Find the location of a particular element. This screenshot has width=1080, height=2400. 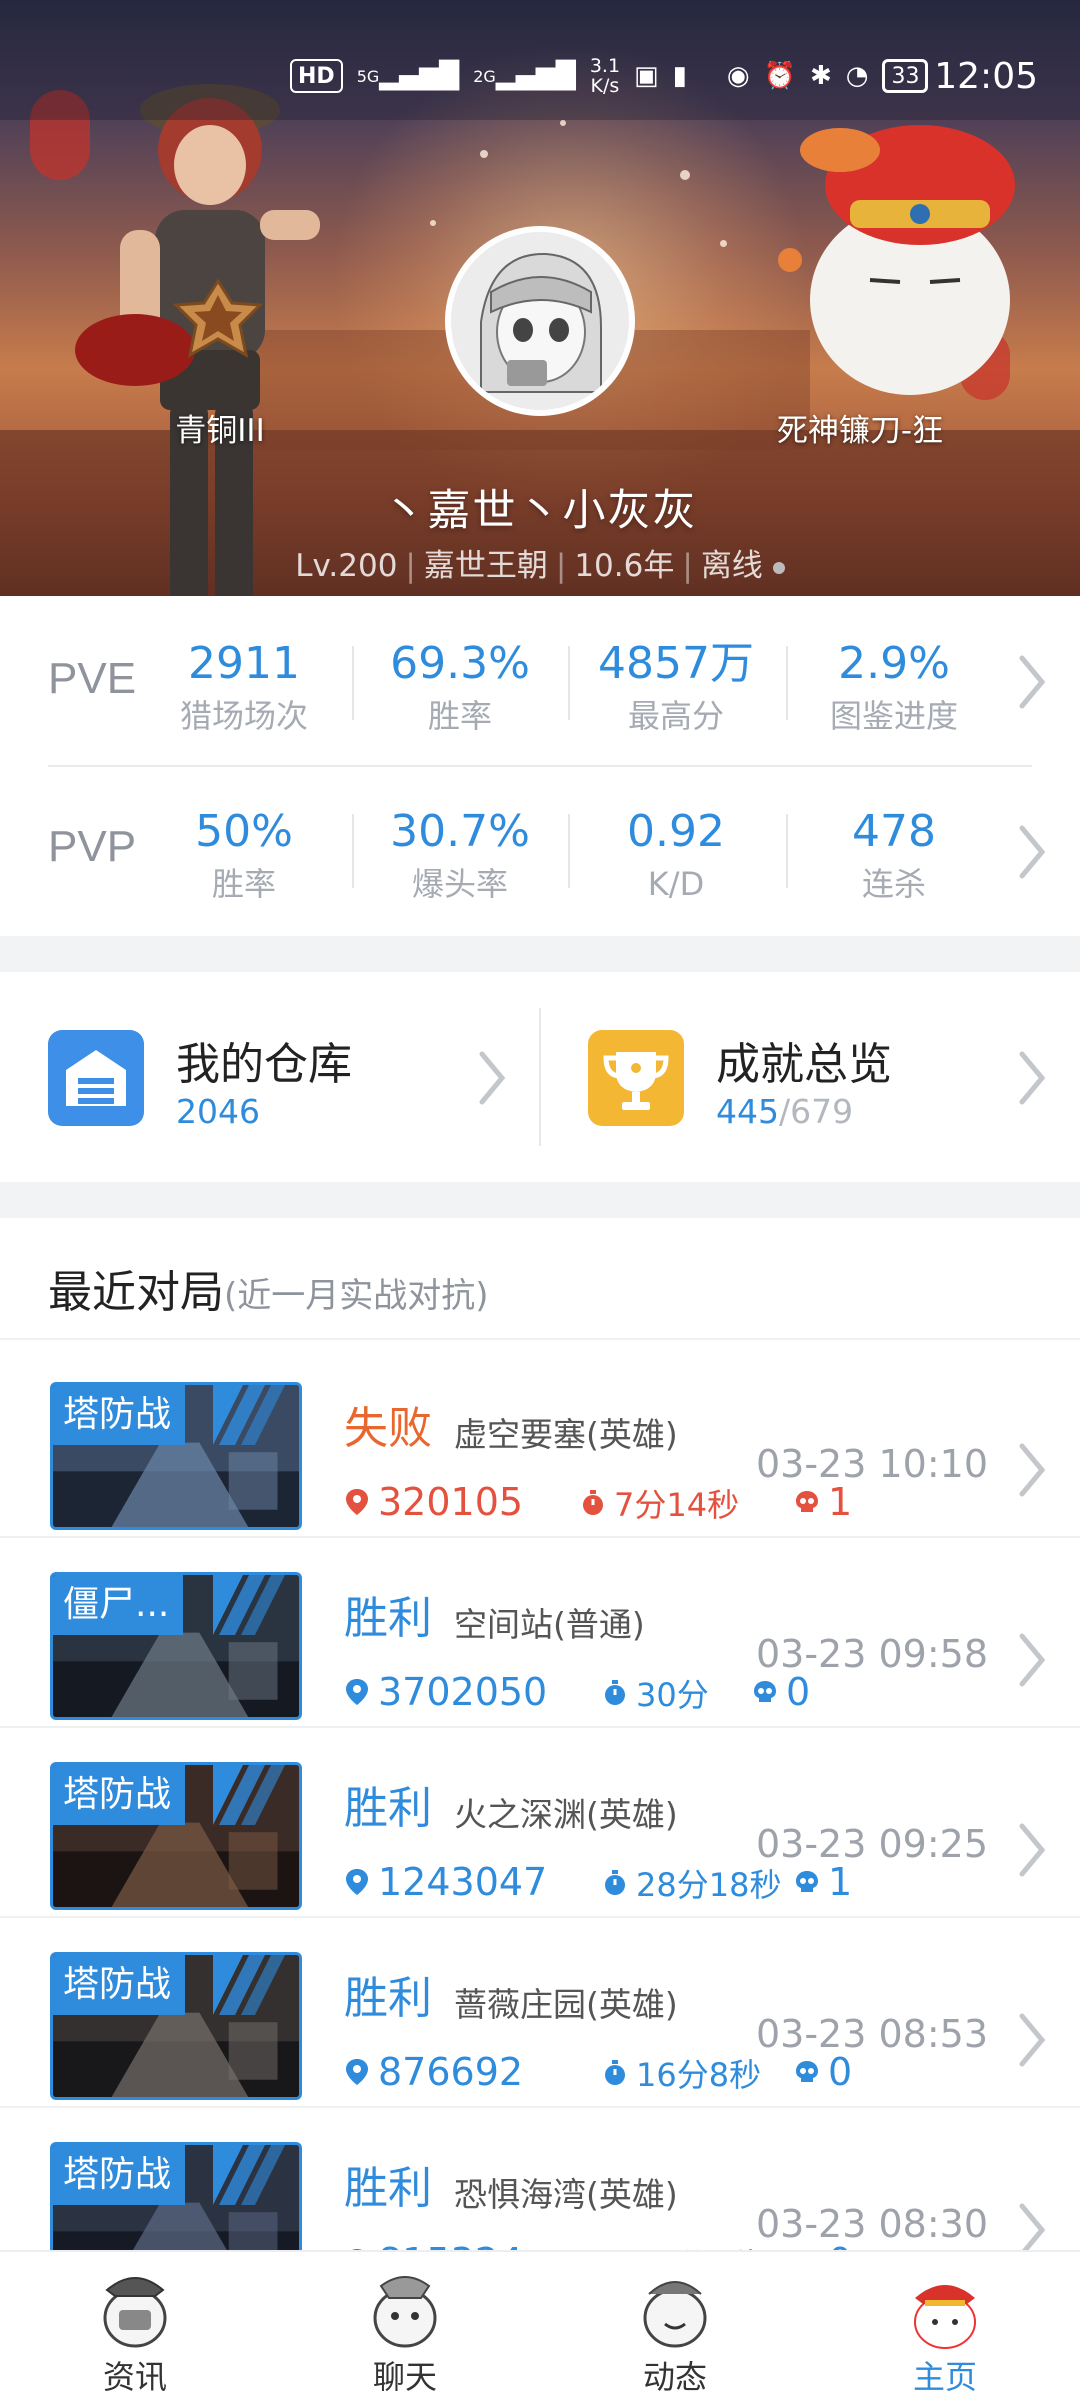

tab-news: 资讯 is located at coordinates (135, 2326).